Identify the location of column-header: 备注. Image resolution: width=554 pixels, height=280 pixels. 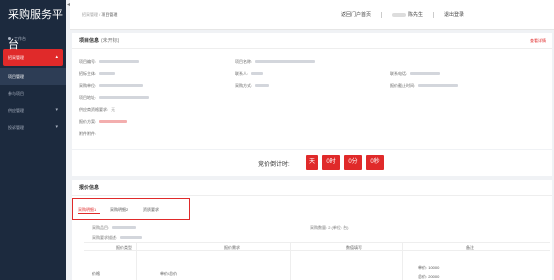
(470, 247).